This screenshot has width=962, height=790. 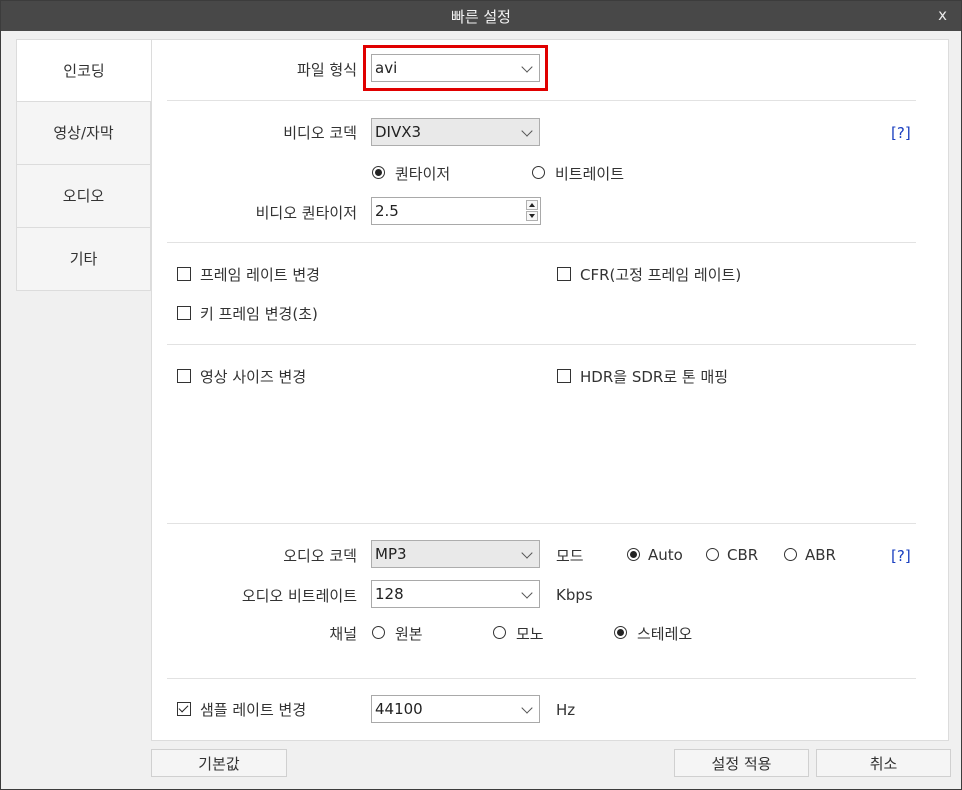 What do you see at coordinates (530, 634) in the screenshot?
I see `channel-mono-label: 모노` at bounding box center [530, 634].